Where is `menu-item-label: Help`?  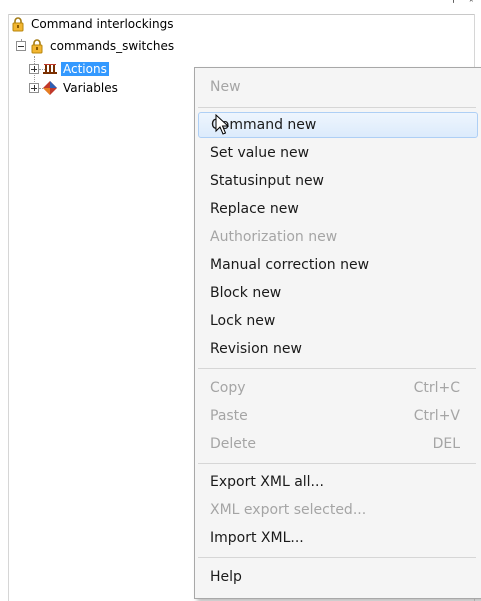
menu-item-label: Help is located at coordinates (226, 577).